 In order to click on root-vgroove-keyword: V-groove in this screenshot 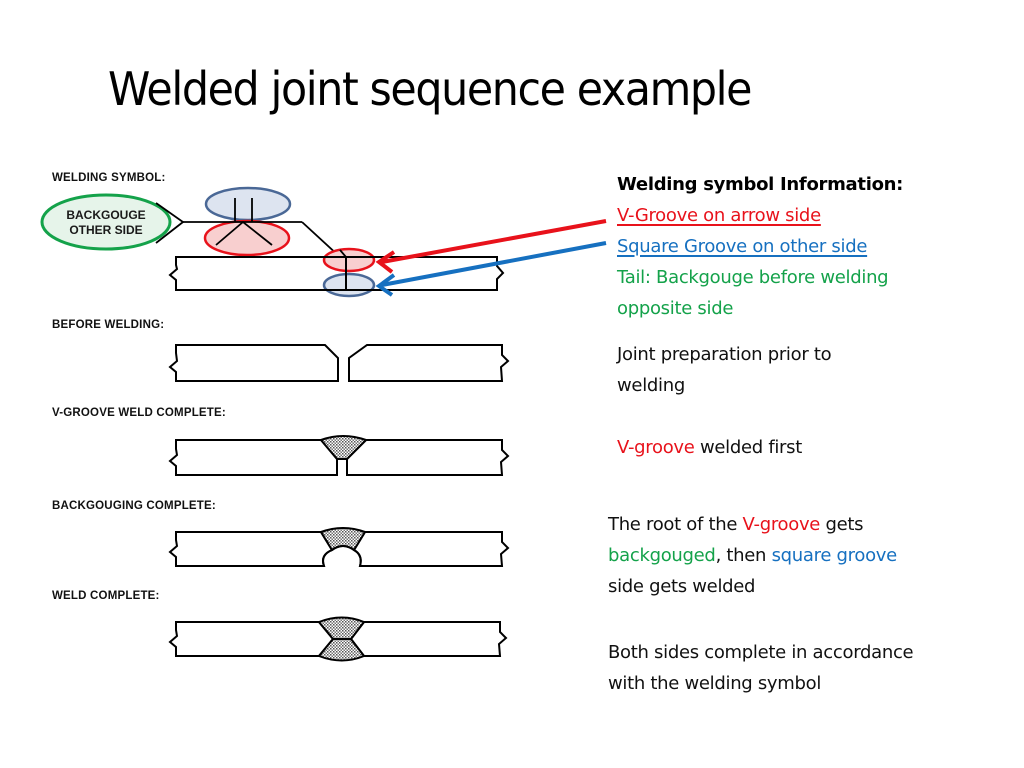, I will do `click(781, 524)`.